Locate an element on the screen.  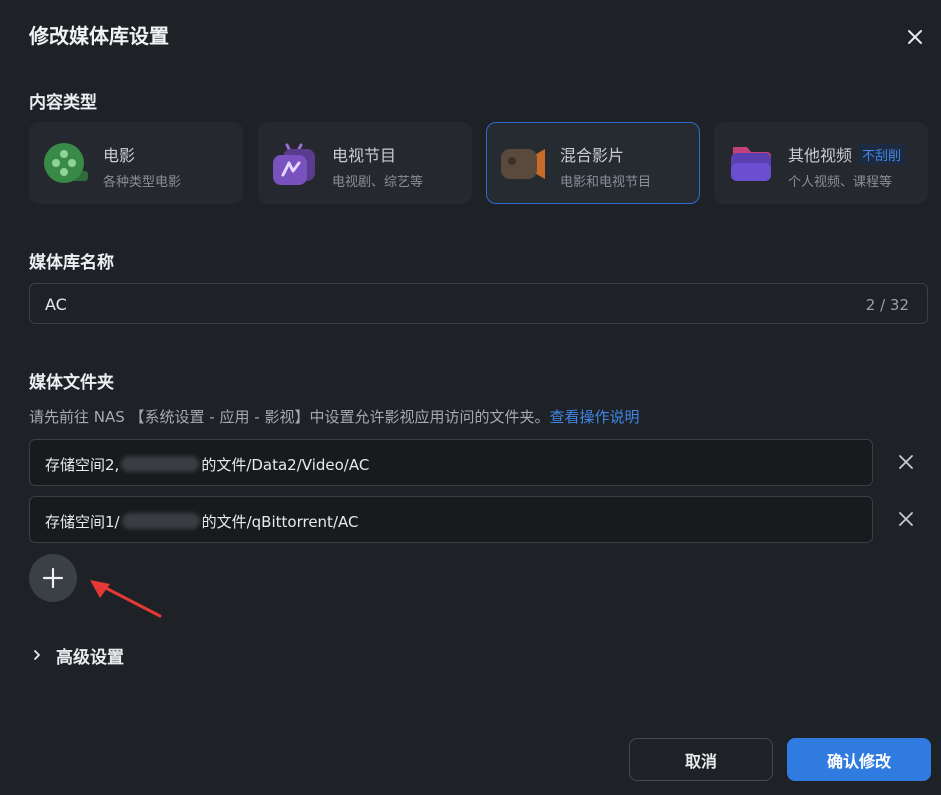
folder-path-row: 存储空间1/的文件/qBittorrent/AC is located at coordinates (451, 519).